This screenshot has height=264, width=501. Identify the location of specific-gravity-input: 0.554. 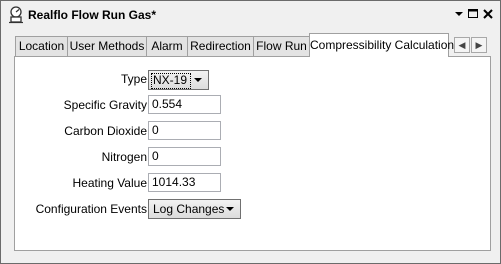
(184, 104).